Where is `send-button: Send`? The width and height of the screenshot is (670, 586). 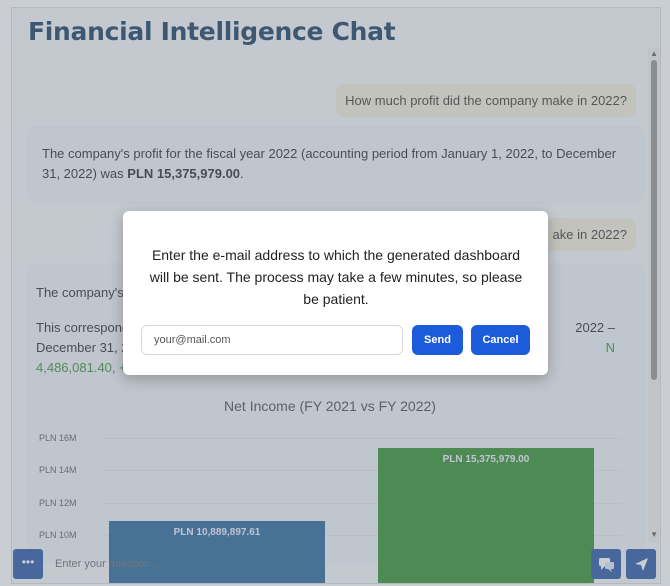
send-button: Send is located at coordinates (437, 340).